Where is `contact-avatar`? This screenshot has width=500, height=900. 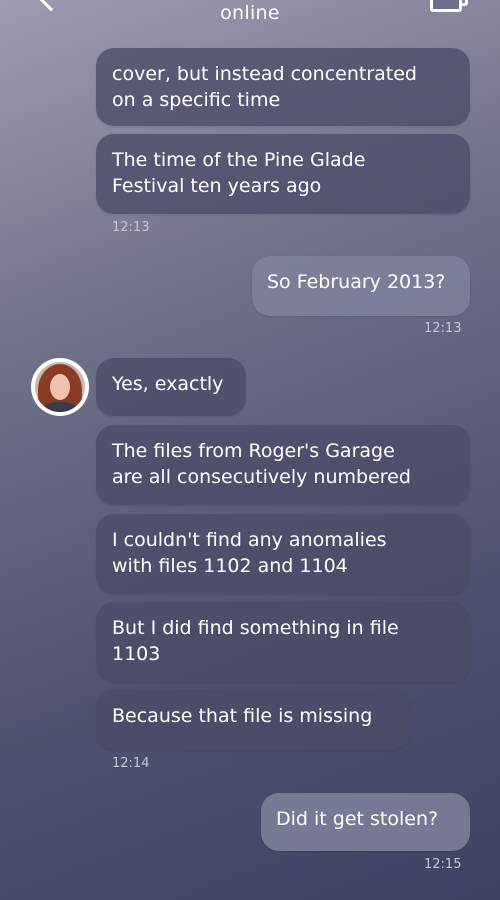
contact-avatar is located at coordinates (60, 387).